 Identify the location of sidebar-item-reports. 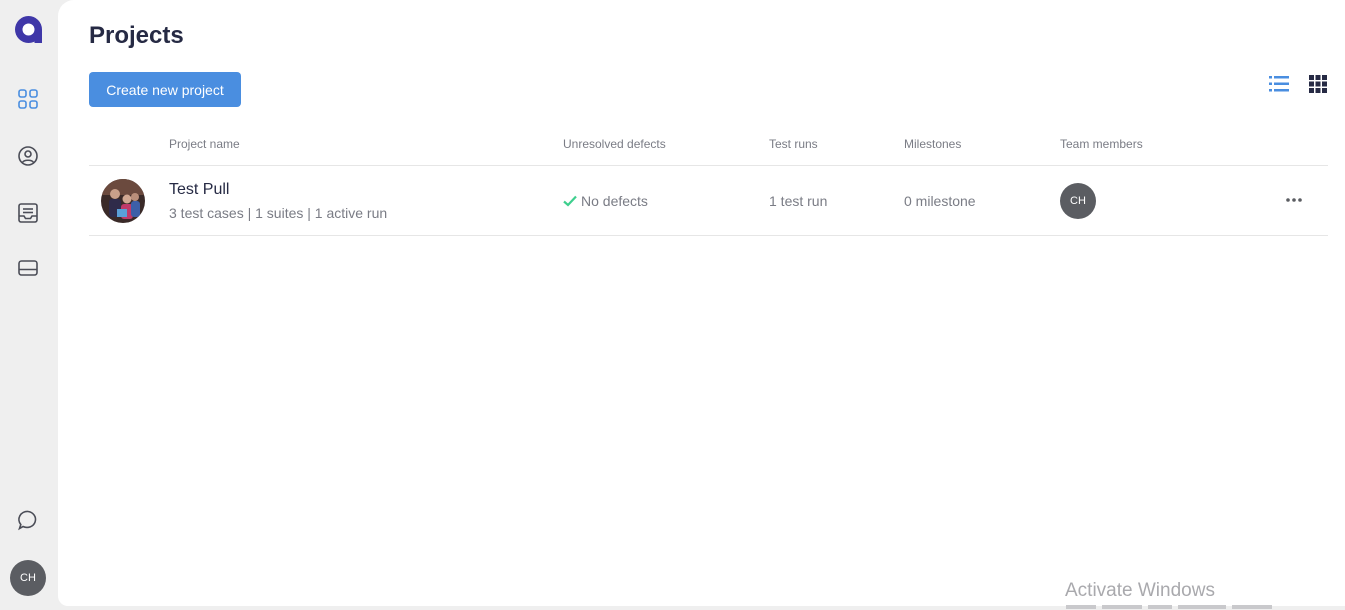
(28, 213).